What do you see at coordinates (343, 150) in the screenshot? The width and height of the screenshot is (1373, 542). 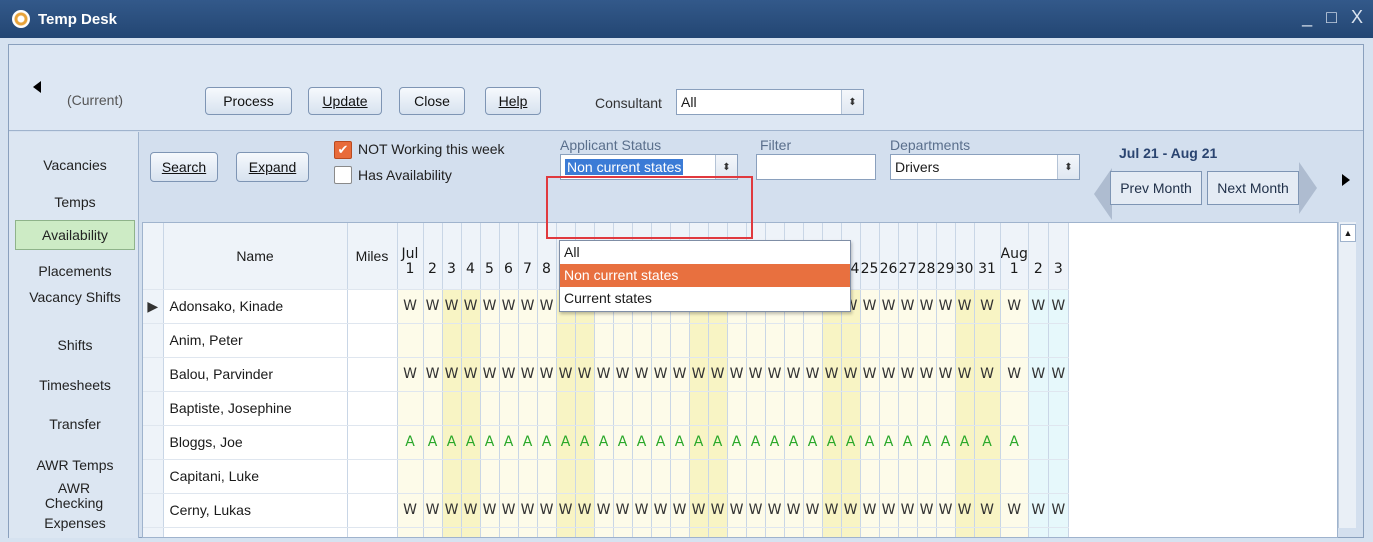 I see `not-working-checkbox: ✔` at bounding box center [343, 150].